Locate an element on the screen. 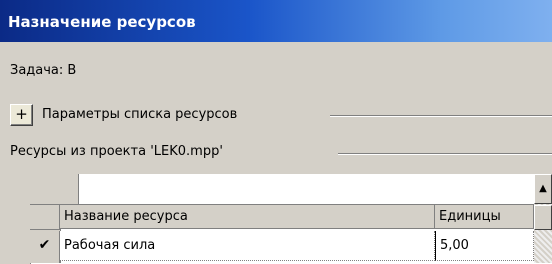 Image resolution: width=552 pixels, height=264 pixels. resources-divider is located at coordinates (445, 154).